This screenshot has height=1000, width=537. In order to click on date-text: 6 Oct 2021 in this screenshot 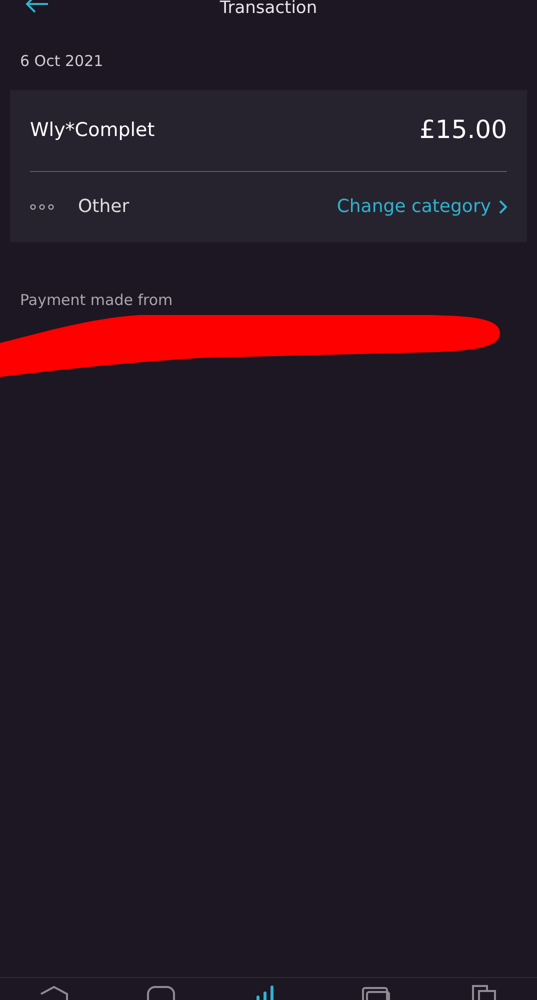, I will do `click(62, 61)`.